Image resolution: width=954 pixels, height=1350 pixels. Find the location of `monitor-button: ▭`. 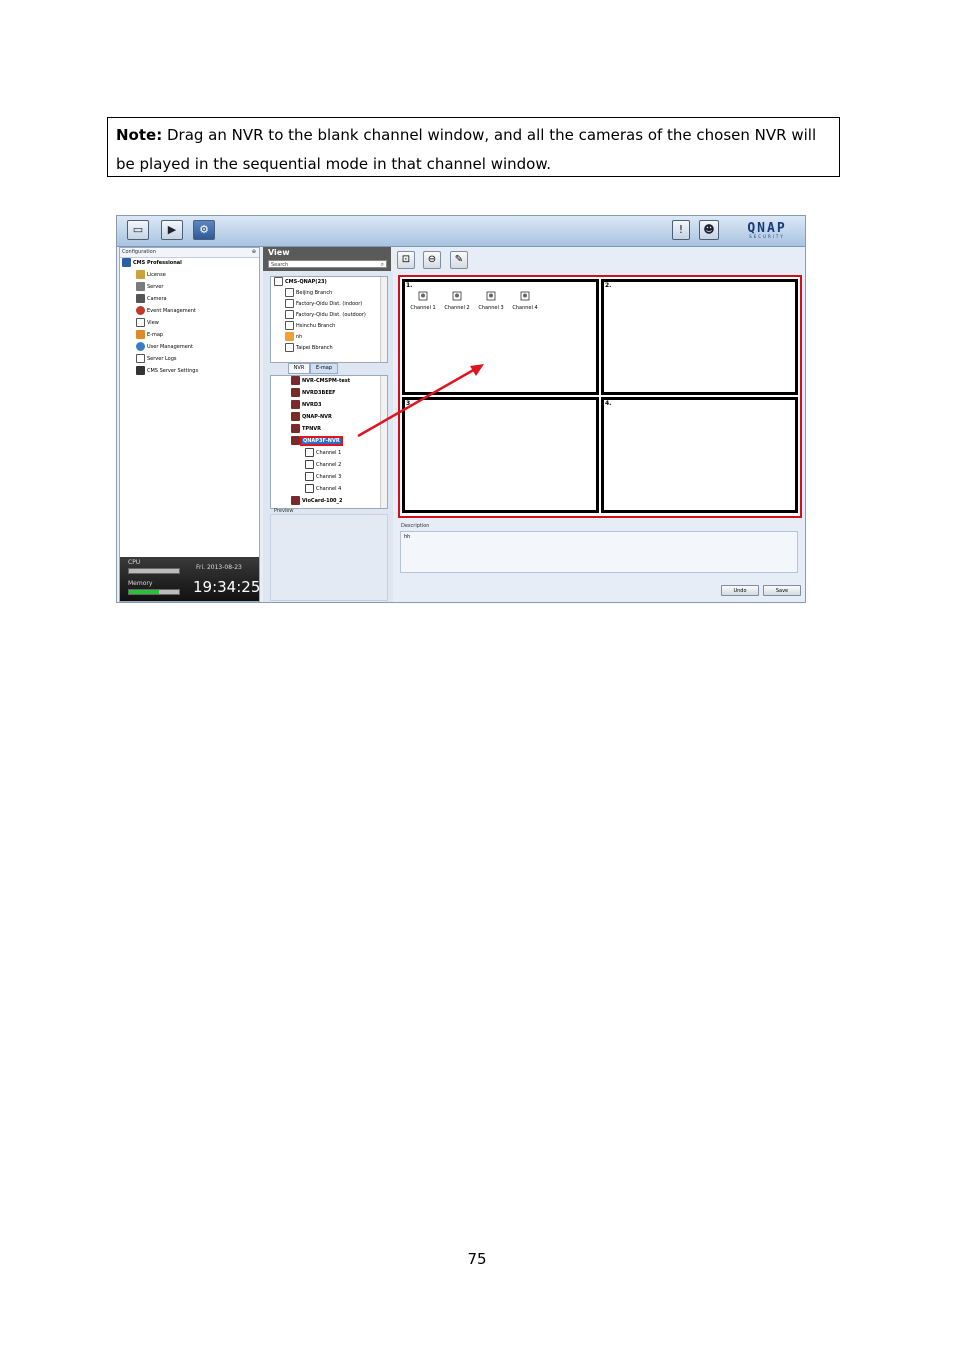

monitor-button: ▭ is located at coordinates (138, 230).